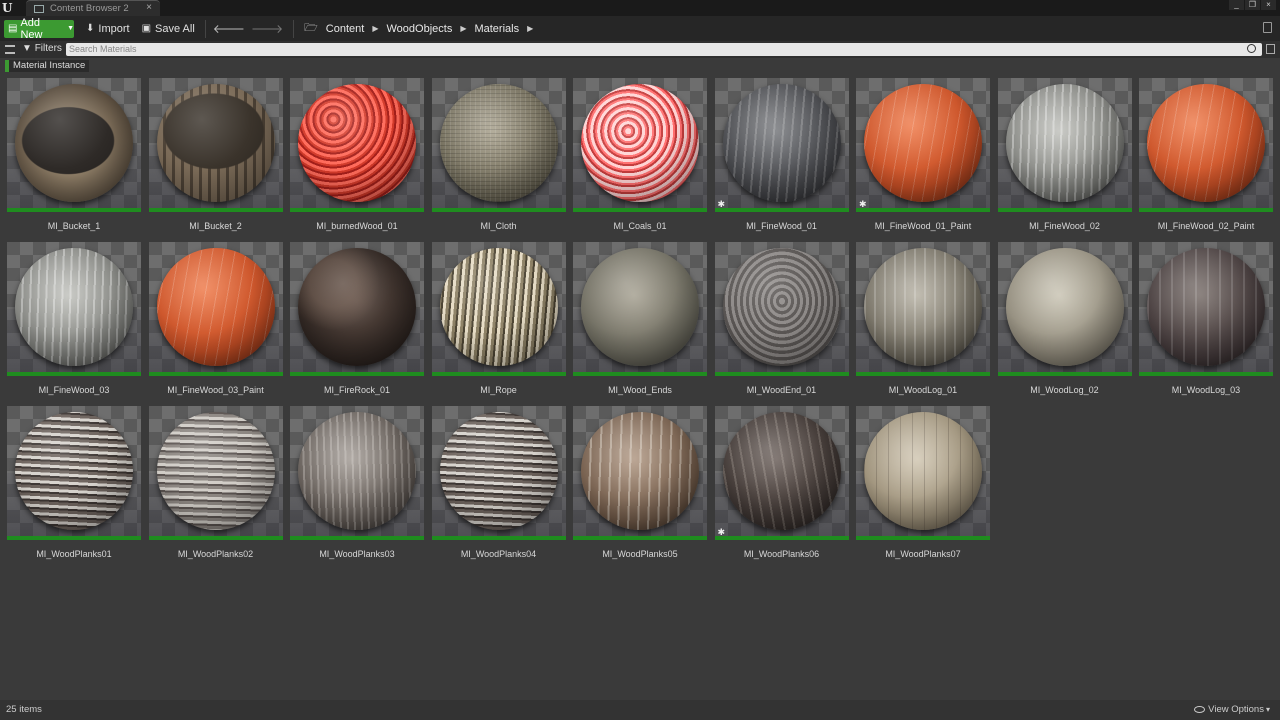  What do you see at coordinates (357, 390) in the screenshot?
I see `asset-name: MI_FireRock_01` at bounding box center [357, 390].